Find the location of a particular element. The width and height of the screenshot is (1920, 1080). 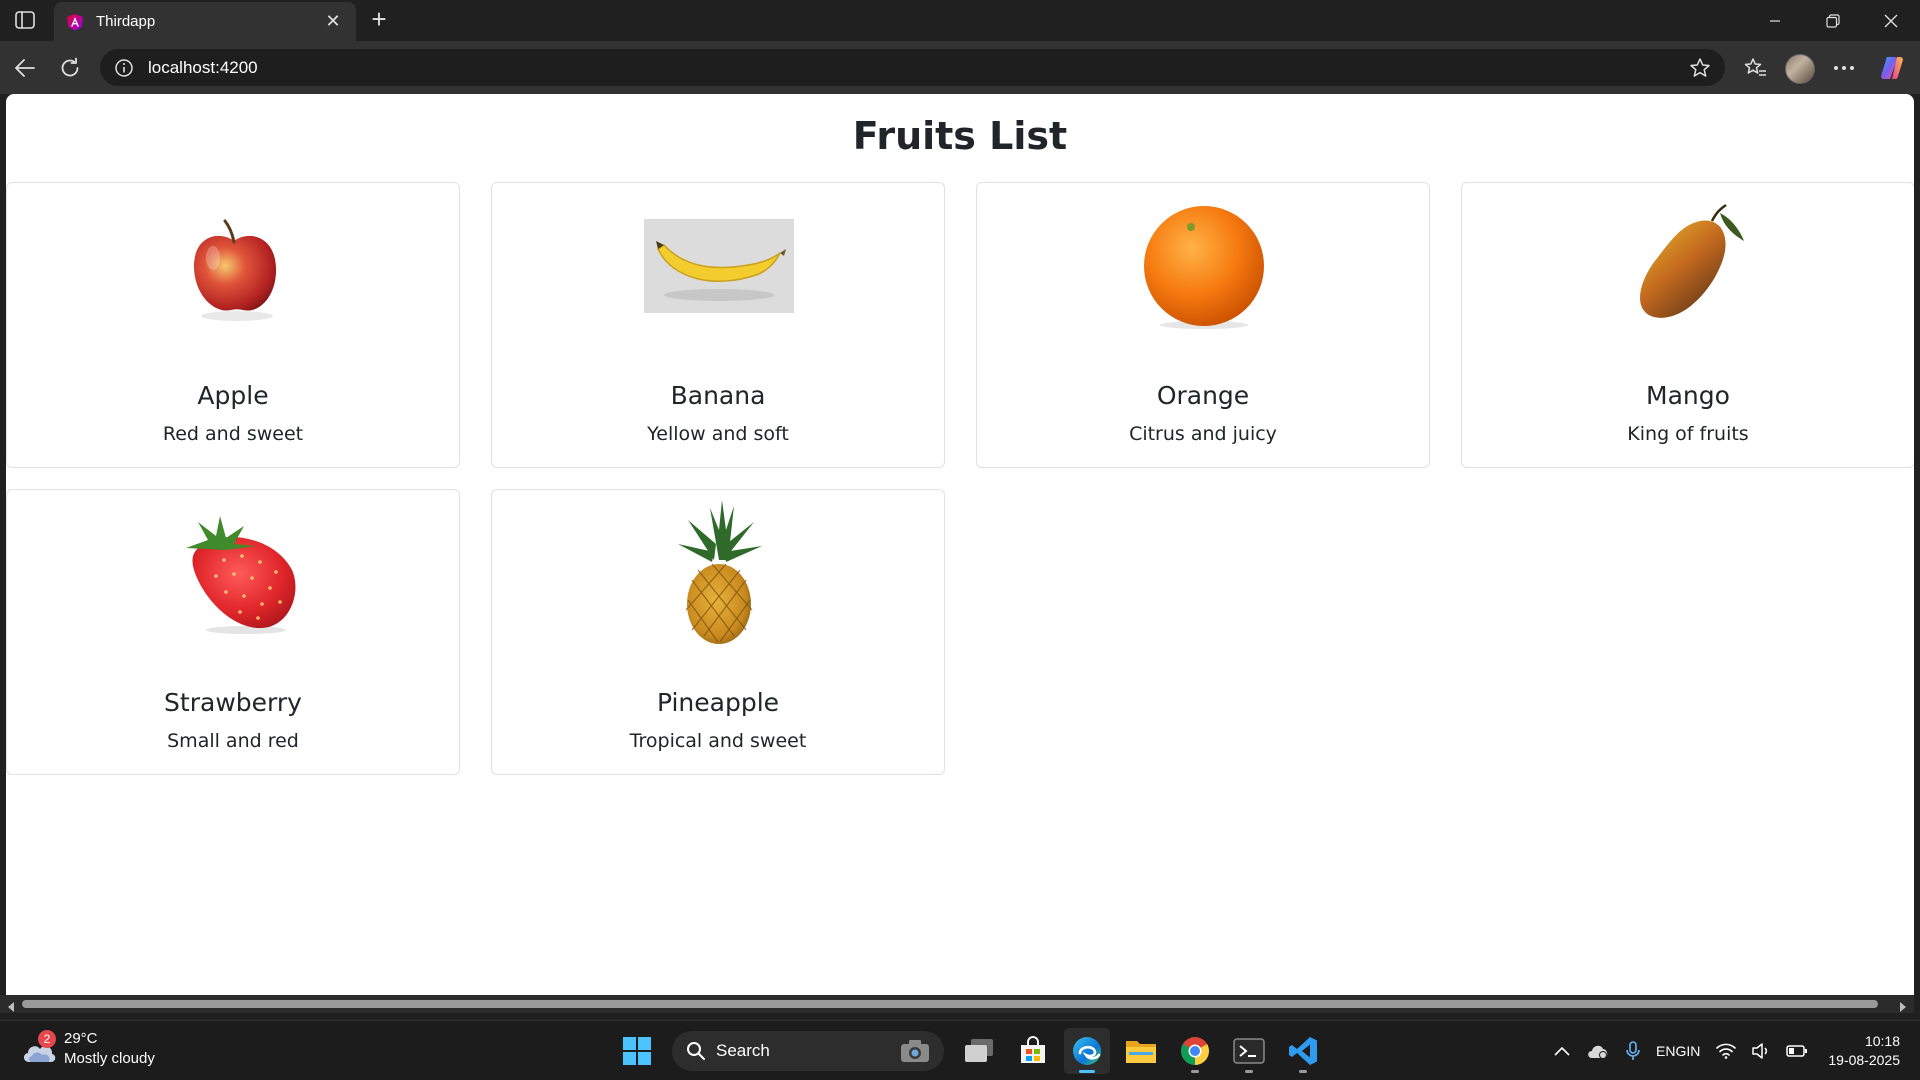

search-icon is located at coordinates (696, 1051).